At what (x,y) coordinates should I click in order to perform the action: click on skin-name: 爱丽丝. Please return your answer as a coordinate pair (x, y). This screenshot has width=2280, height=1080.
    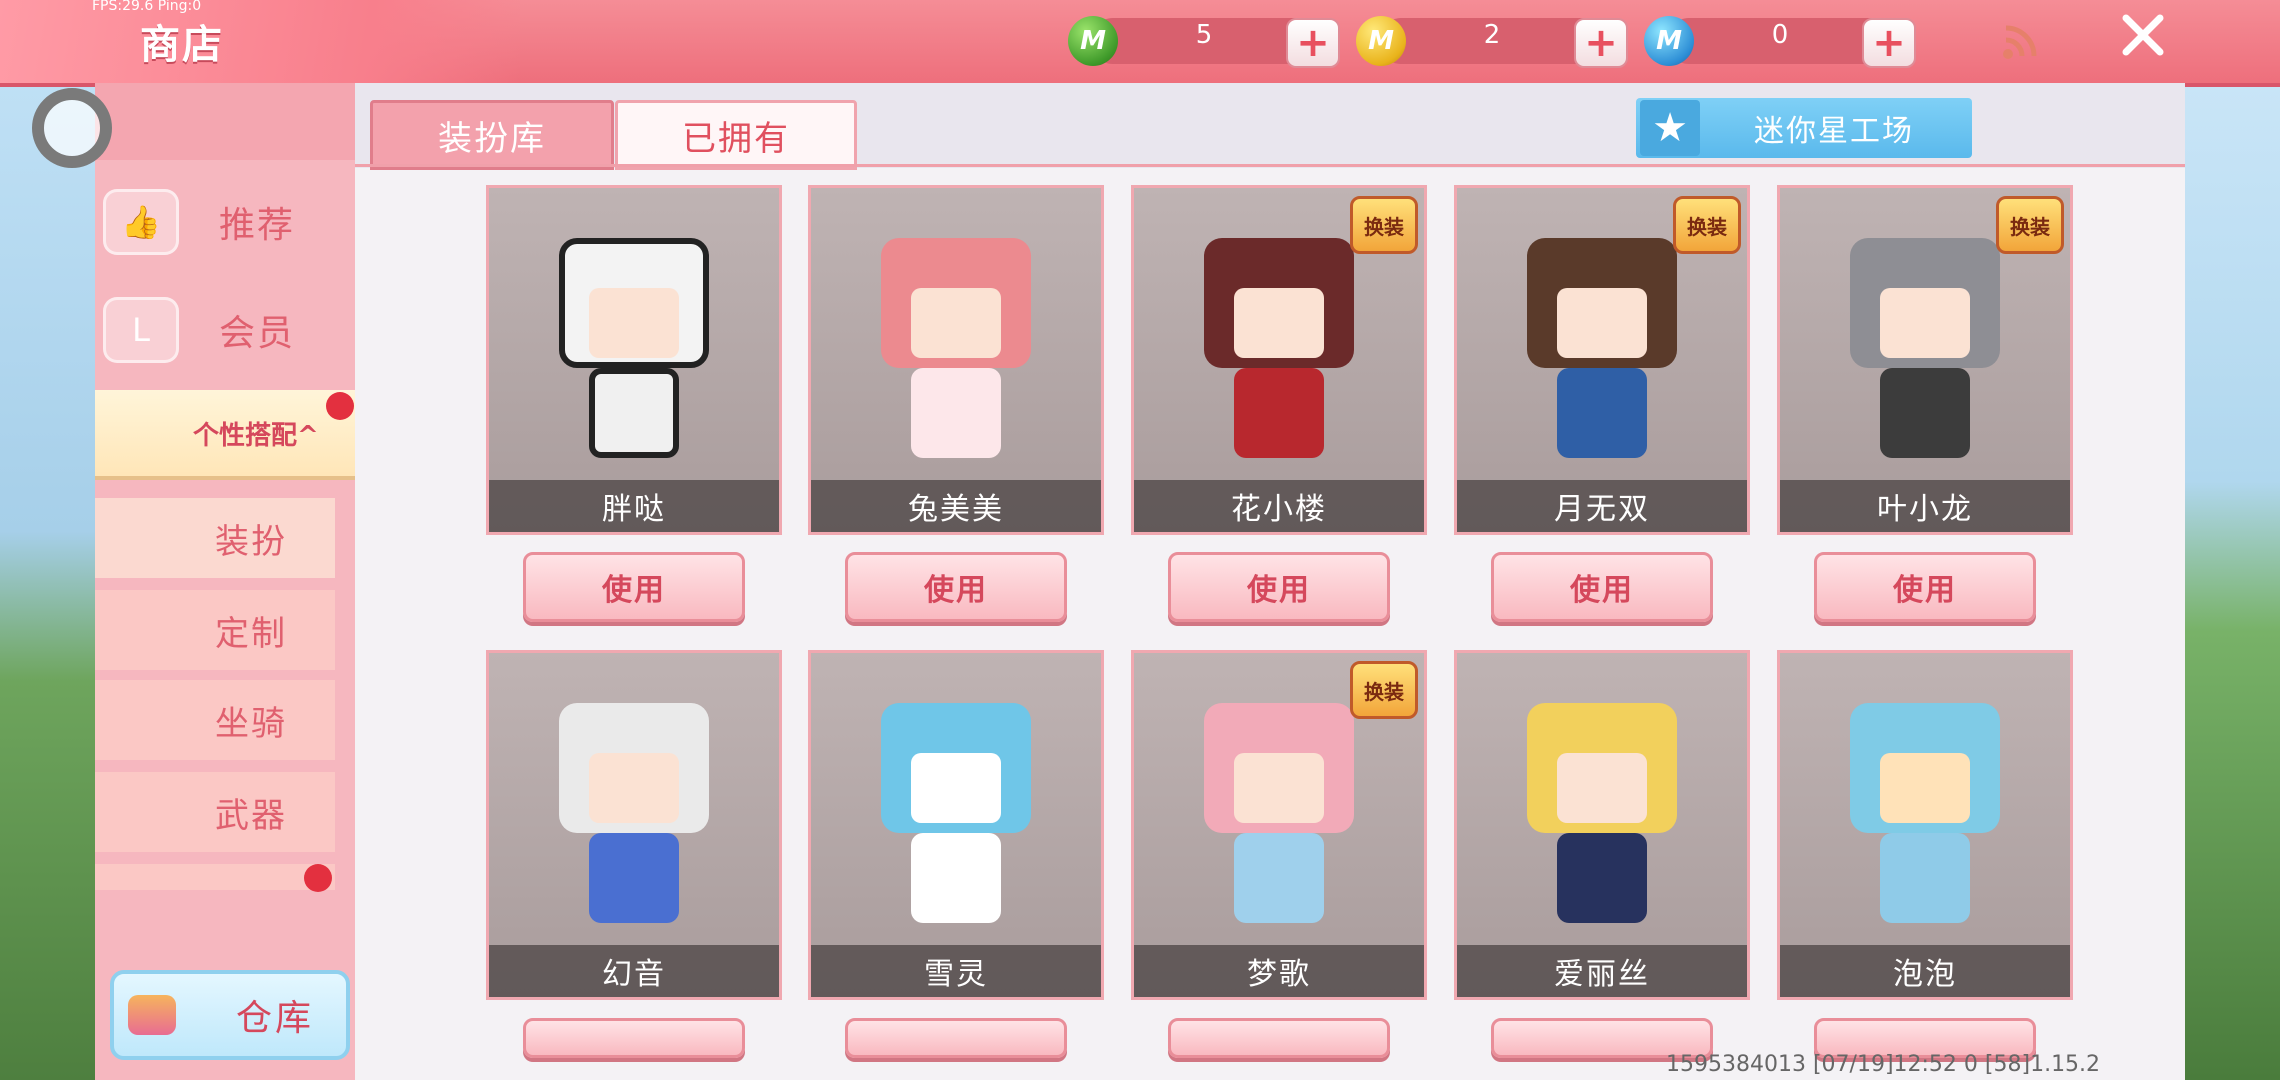
    Looking at the image, I should click on (1602, 971).